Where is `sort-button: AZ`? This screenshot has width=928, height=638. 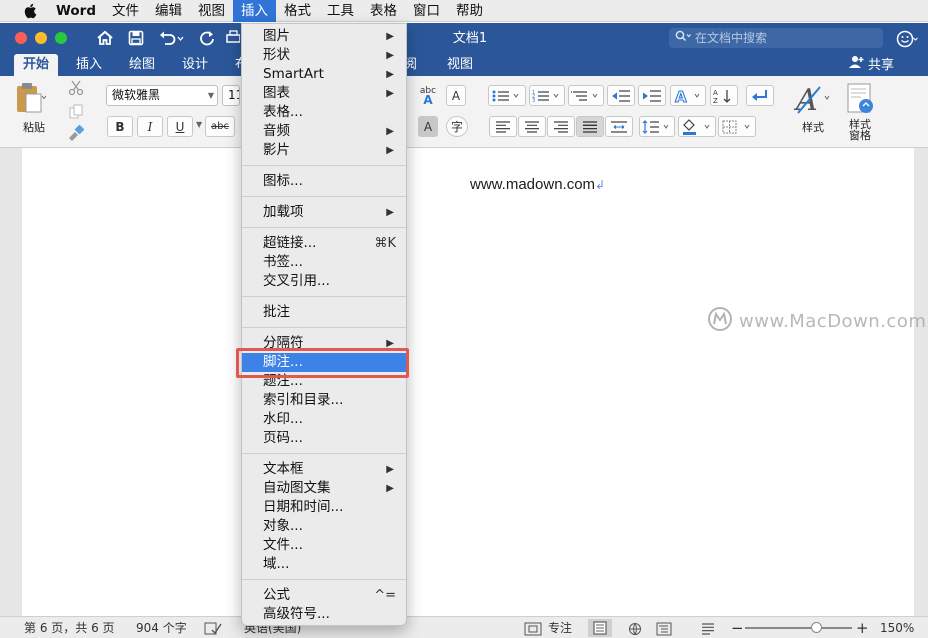 sort-button: AZ is located at coordinates (724, 95).